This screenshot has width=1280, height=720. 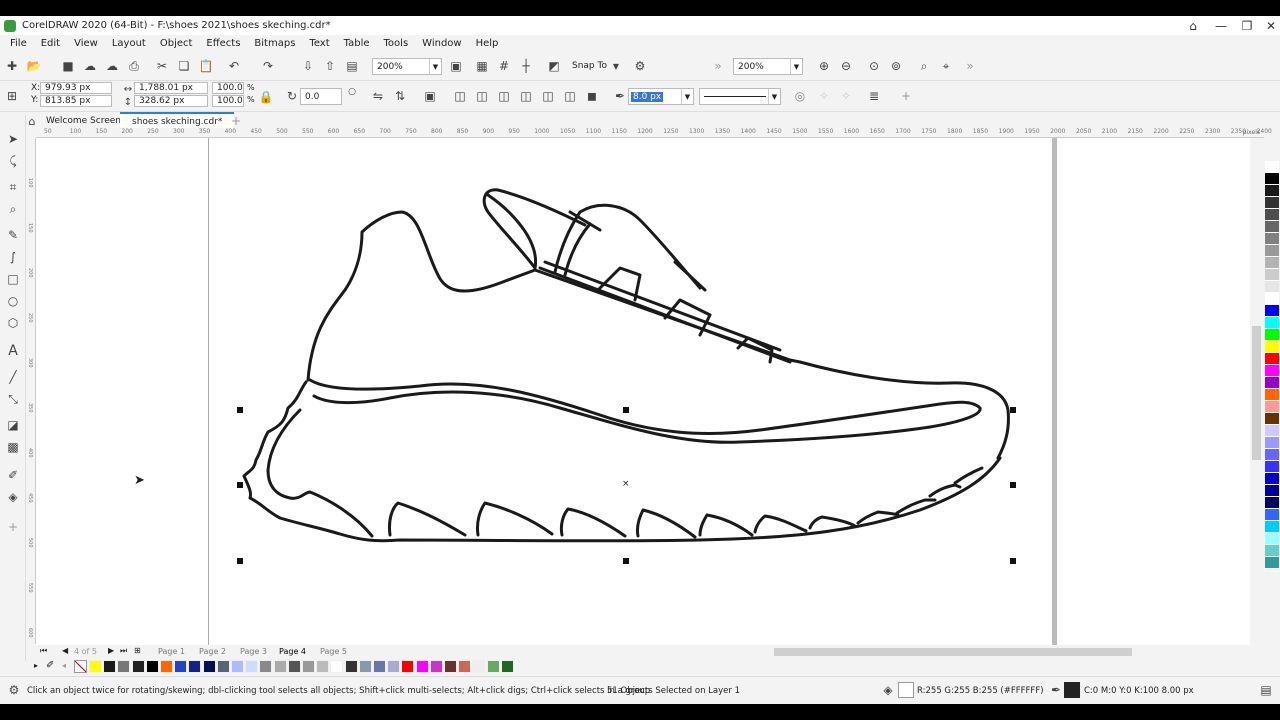 I want to click on boundary-icon: ◼, so click(x=592, y=96).